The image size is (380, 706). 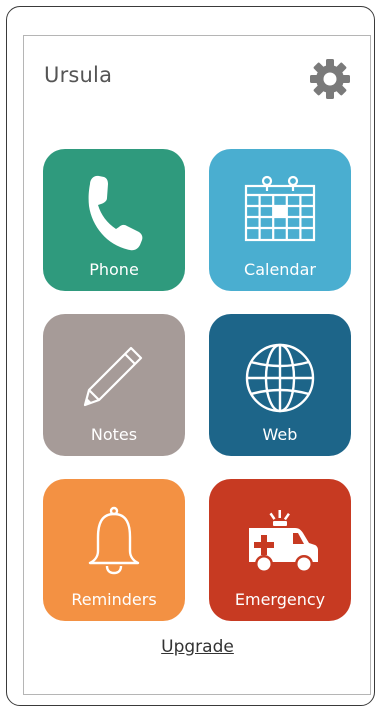 What do you see at coordinates (78, 75) in the screenshot?
I see `user-name: Ursula` at bounding box center [78, 75].